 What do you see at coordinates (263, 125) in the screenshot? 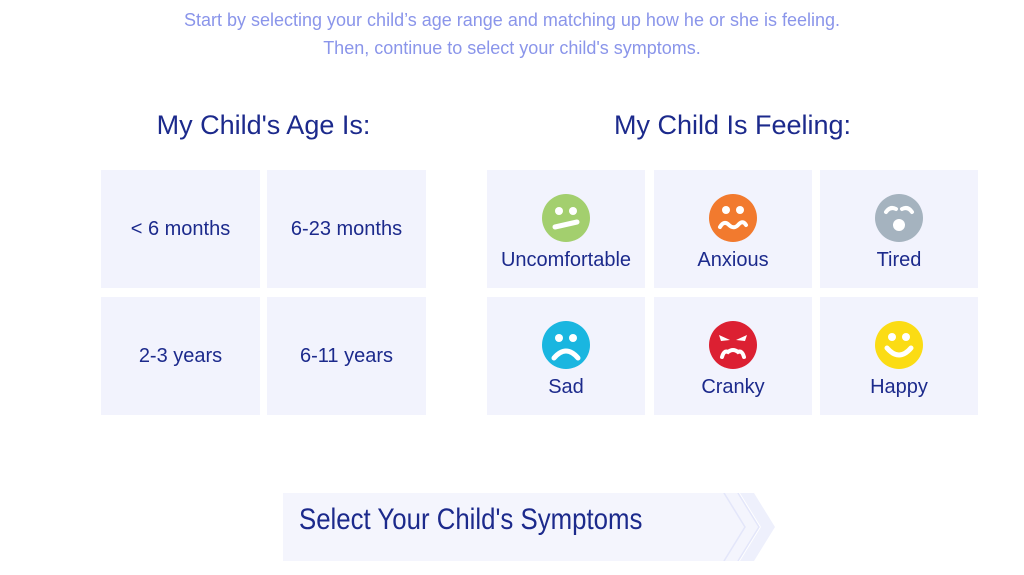
I see `age-heading: My Child's Age Is:` at bounding box center [263, 125].